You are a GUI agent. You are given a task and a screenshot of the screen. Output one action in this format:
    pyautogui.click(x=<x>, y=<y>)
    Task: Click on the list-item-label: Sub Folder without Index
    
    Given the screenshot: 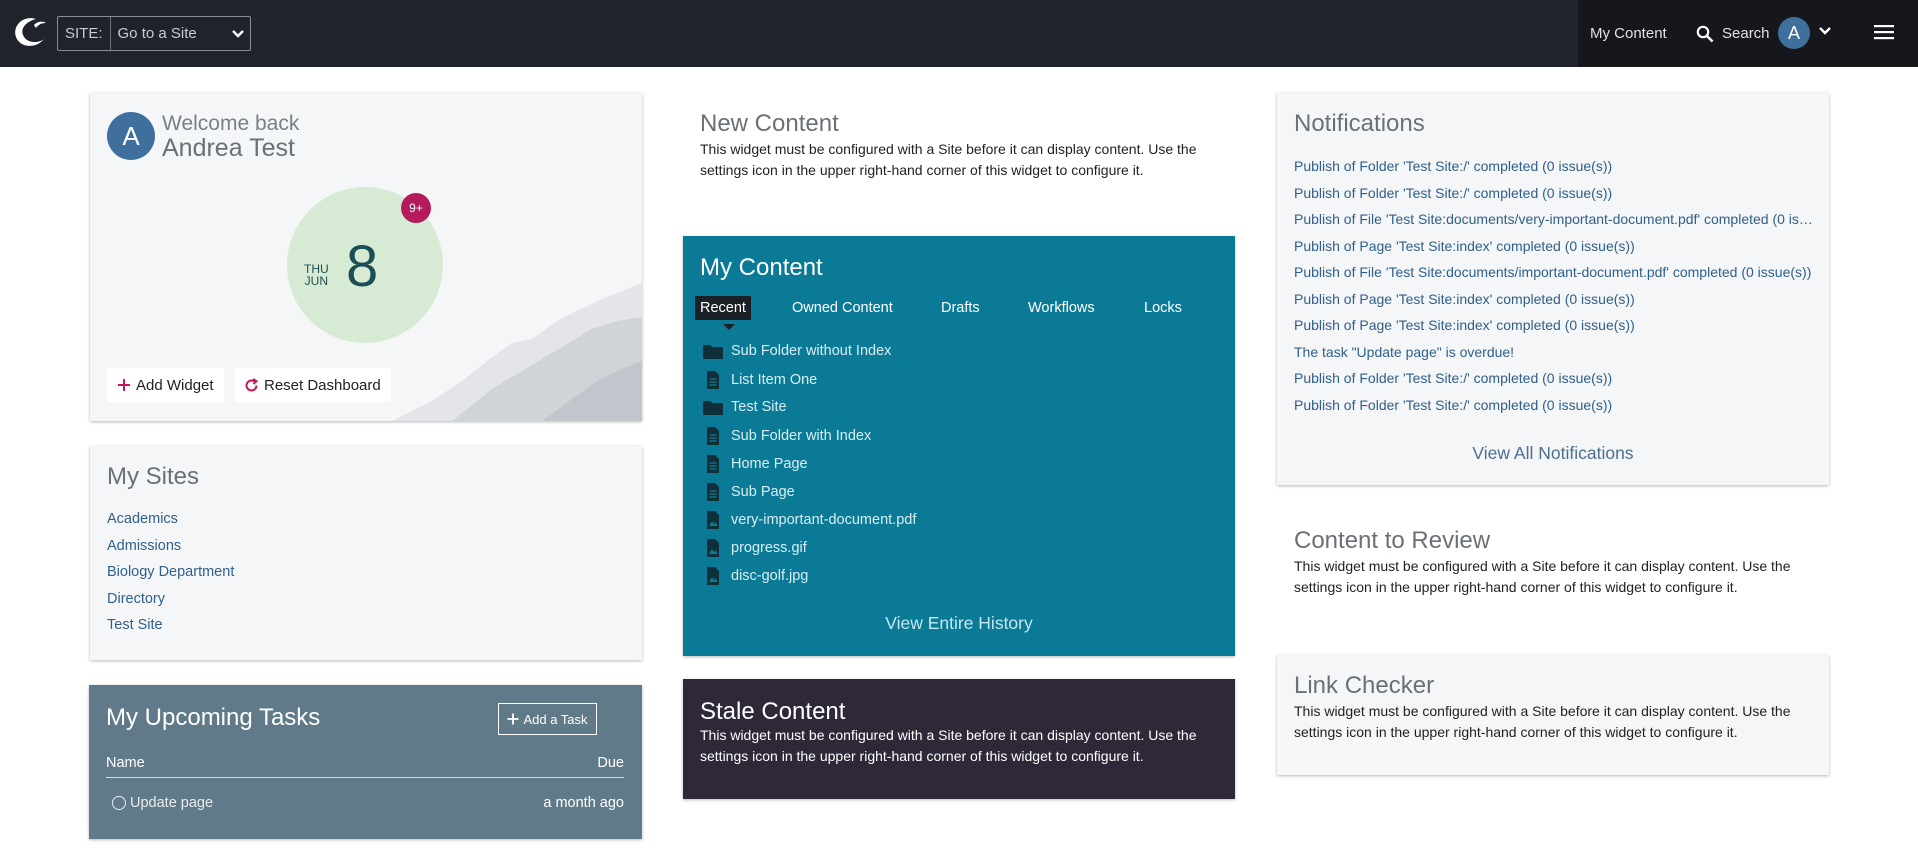 What is the action you would take?
    pyautogui.click(x=811, y=351)
    